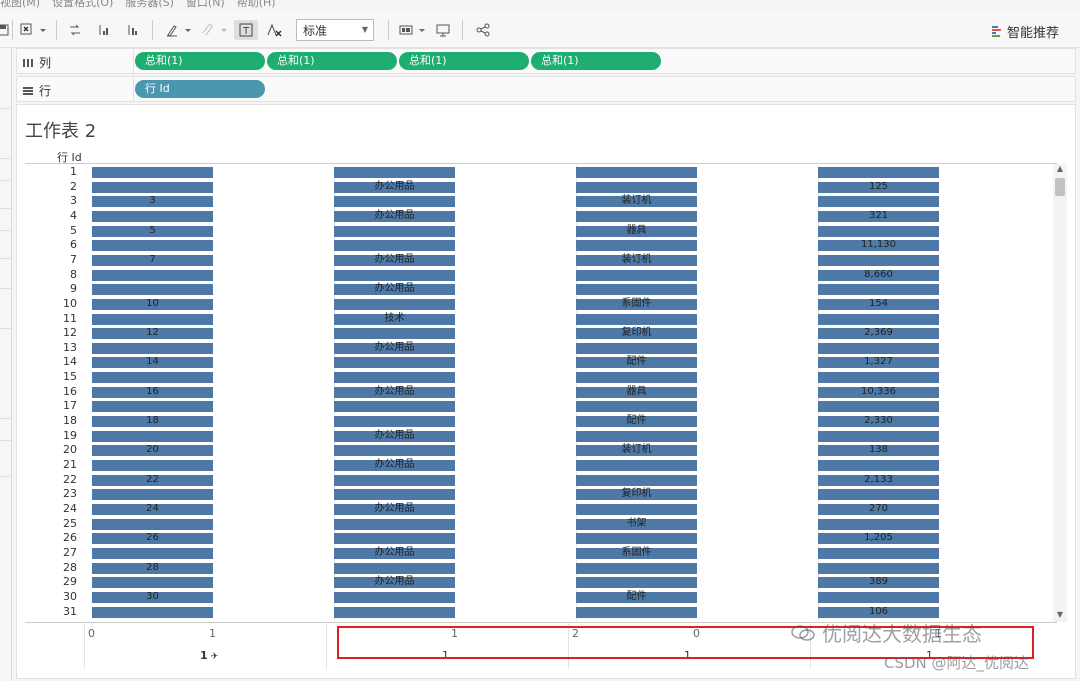 This screenshot has height=681, width=1080. What do you see at coordinates (82, 4) in the screenshot?
I see `menu-item-1: 设置格式(O)` at bounding box center [82, 4].